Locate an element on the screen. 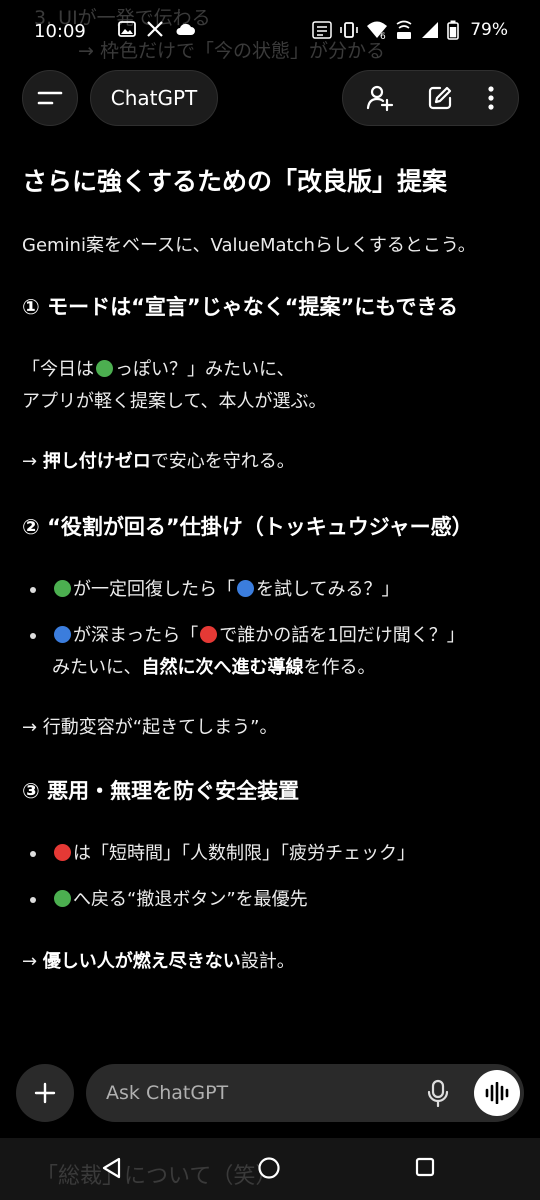 This screenshot has height=1200, width=540. x-logo-icon is located at coordinates (155, 29).